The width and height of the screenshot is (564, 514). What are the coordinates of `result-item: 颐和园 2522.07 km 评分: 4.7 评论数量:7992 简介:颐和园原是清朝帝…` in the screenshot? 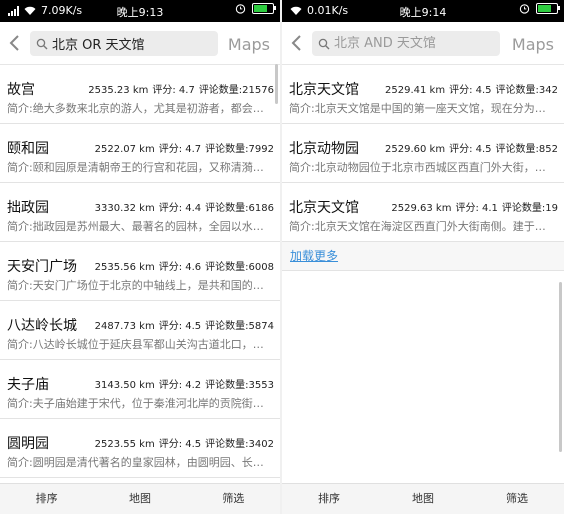 It's located at (140, 153).